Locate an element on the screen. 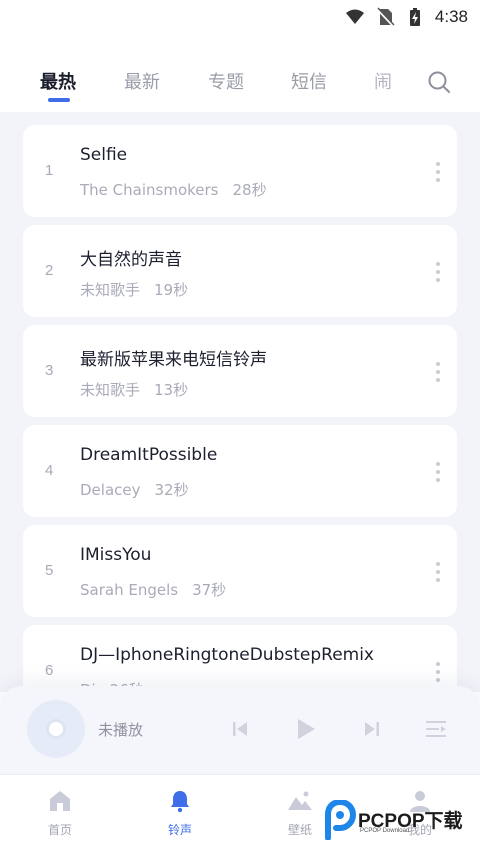 This screenshot has height=853, width=480. album-disc is located at coordinates (56, 729).